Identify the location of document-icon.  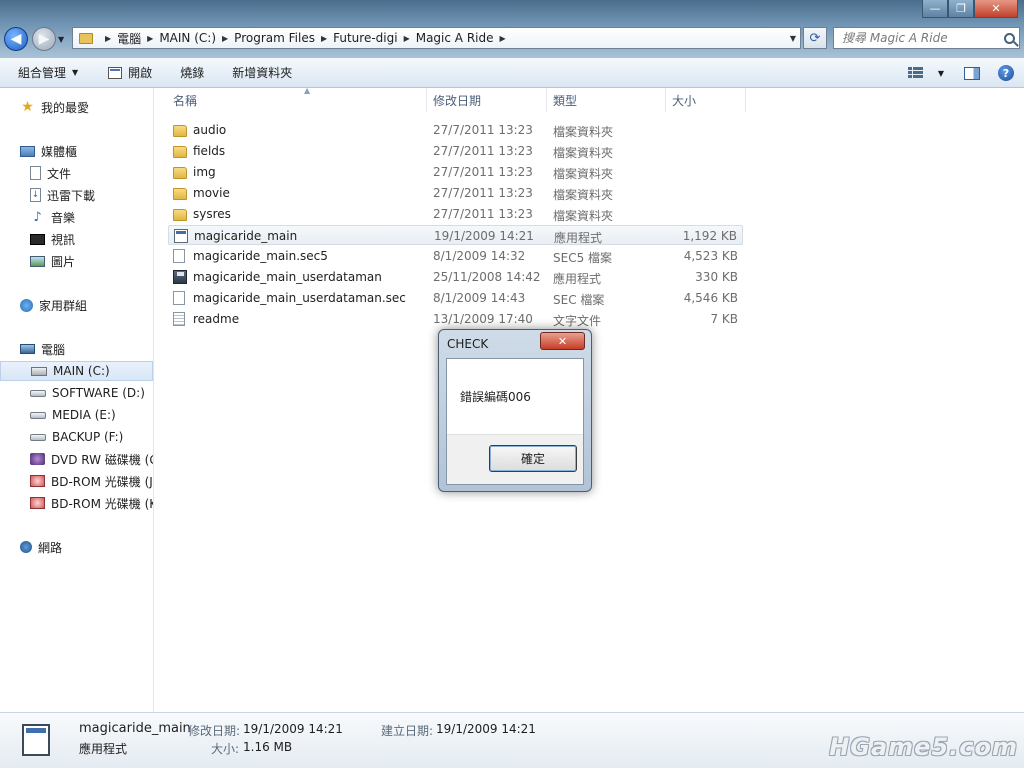
(35, 173).